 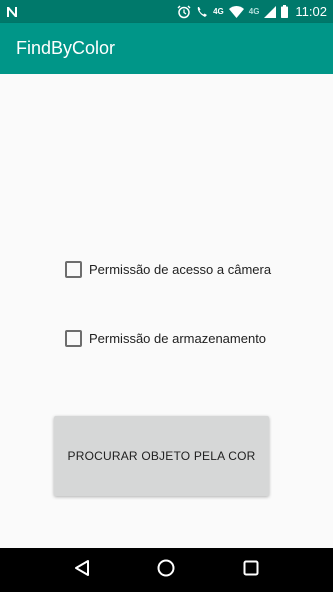 I want to click on back-button, so click(x=82, y=570).